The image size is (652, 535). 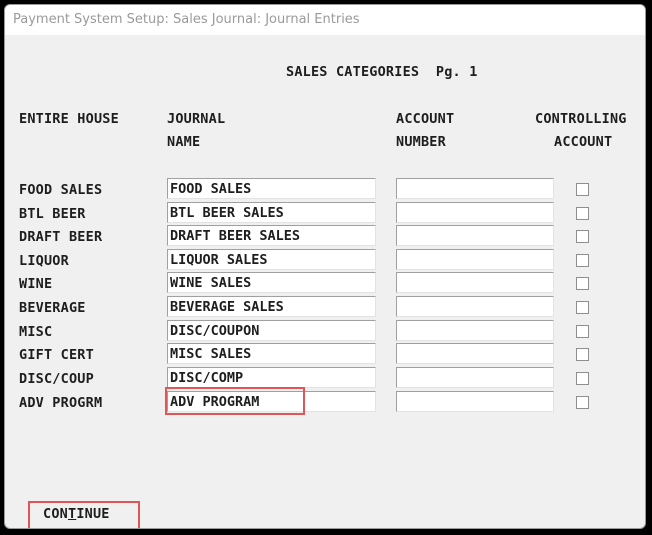 I want to click on category-label-wine: WINE, so click(x=36, y=284).